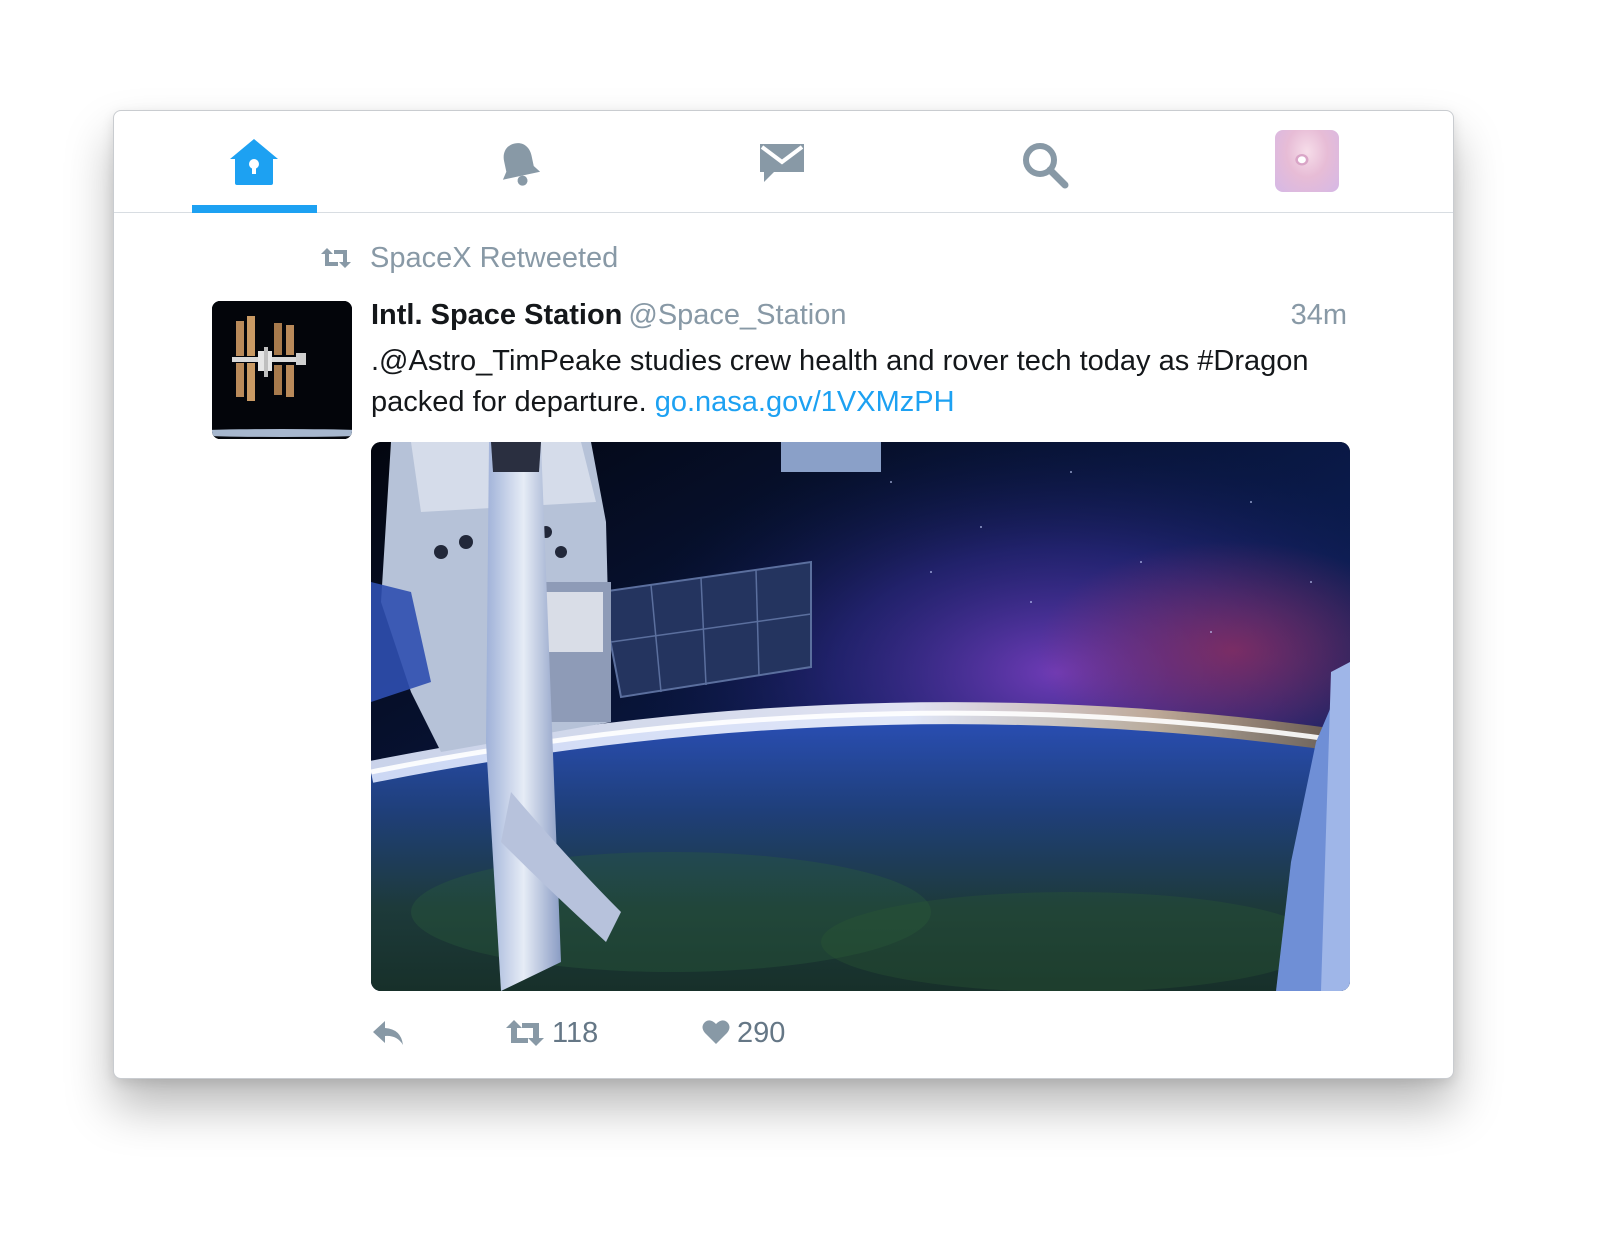  I want to click on nav-home-tab, so click(254, 162).